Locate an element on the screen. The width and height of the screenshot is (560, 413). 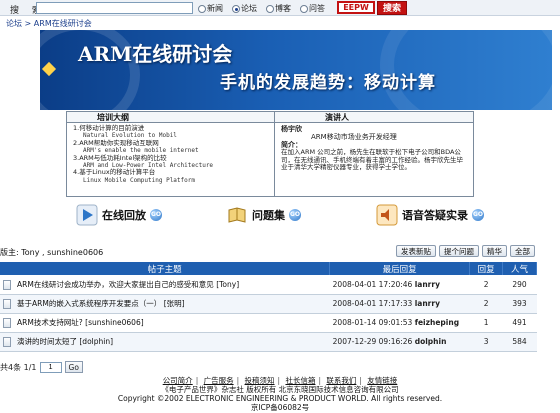
topic-link: ARM在线研讨会成功举办，欢迎大家提出自己的感受和意见 [Tony] is located at coordinates (128, 284).